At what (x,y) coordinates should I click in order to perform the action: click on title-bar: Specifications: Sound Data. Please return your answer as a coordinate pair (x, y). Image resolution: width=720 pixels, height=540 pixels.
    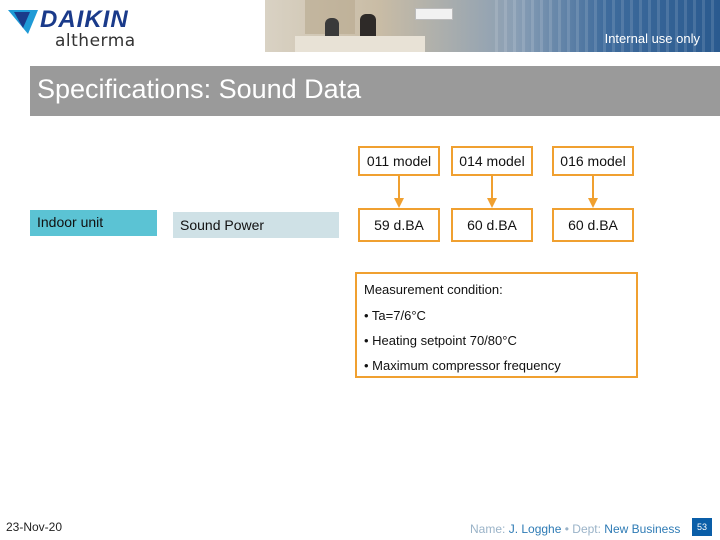
    Looking at the image, I should click on (375, 91).